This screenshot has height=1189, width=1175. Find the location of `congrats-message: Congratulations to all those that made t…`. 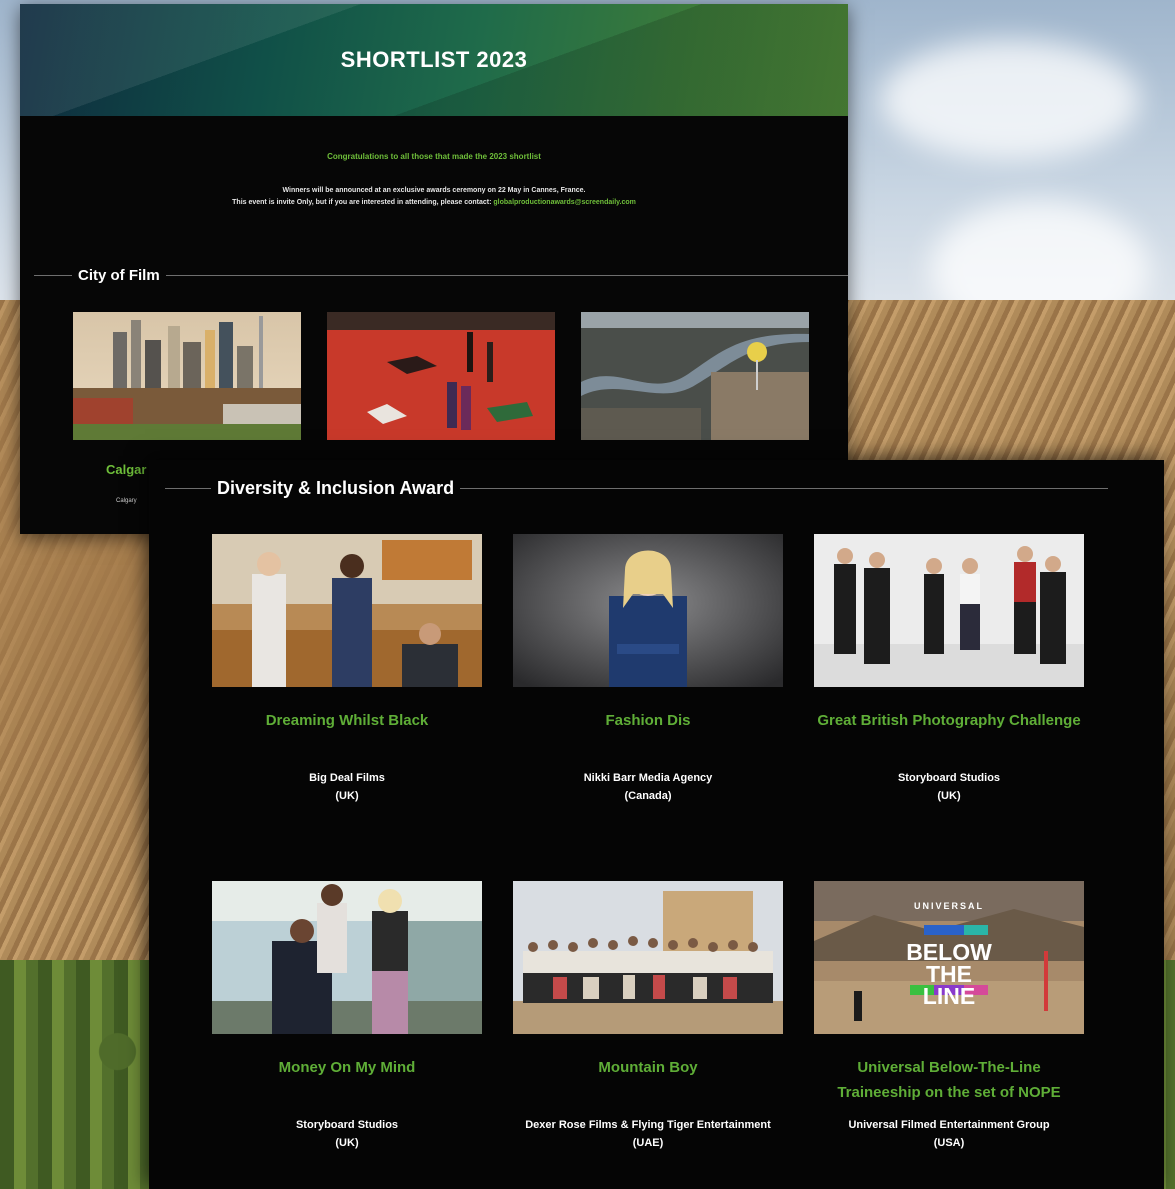

congrats-message: Congratulations to all those that made t… is located at coordinates (434, 156).